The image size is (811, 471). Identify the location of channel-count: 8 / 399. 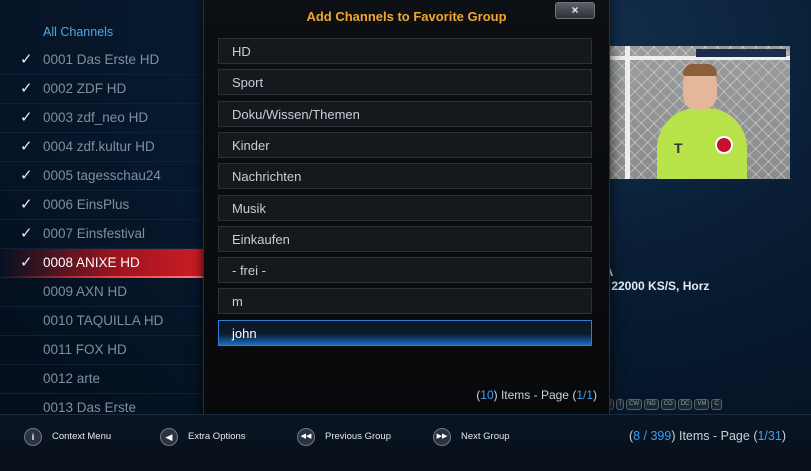
(652, 436).